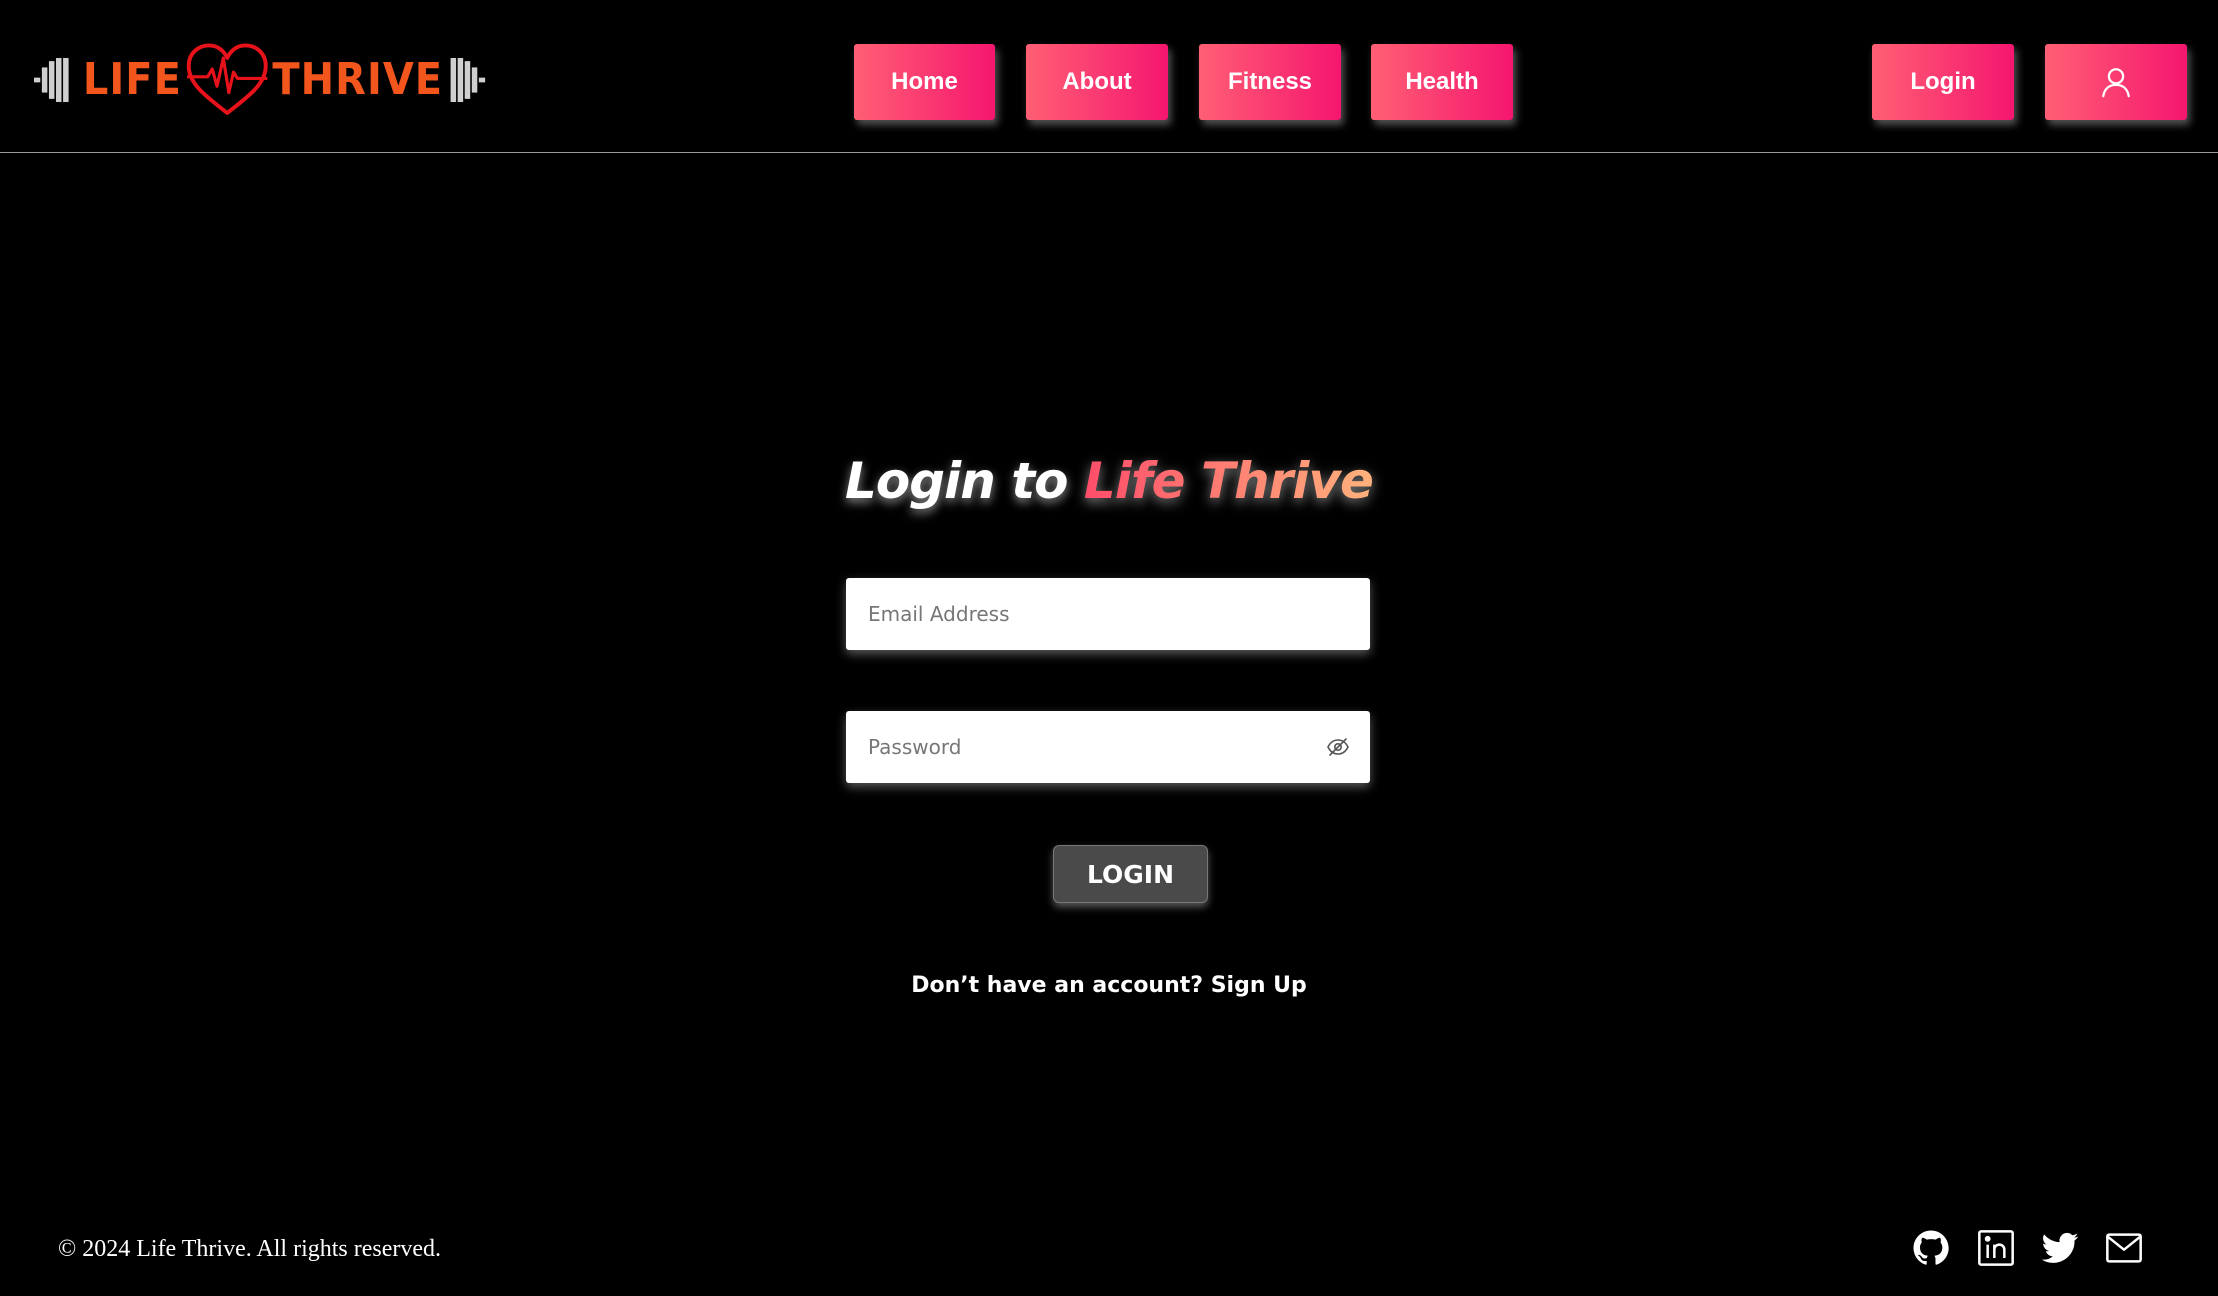 The image size is (2218, 1296). Describe the element at coordinates (1943, 82) in the screenshot. I see `header-login-button: Login` at that location.